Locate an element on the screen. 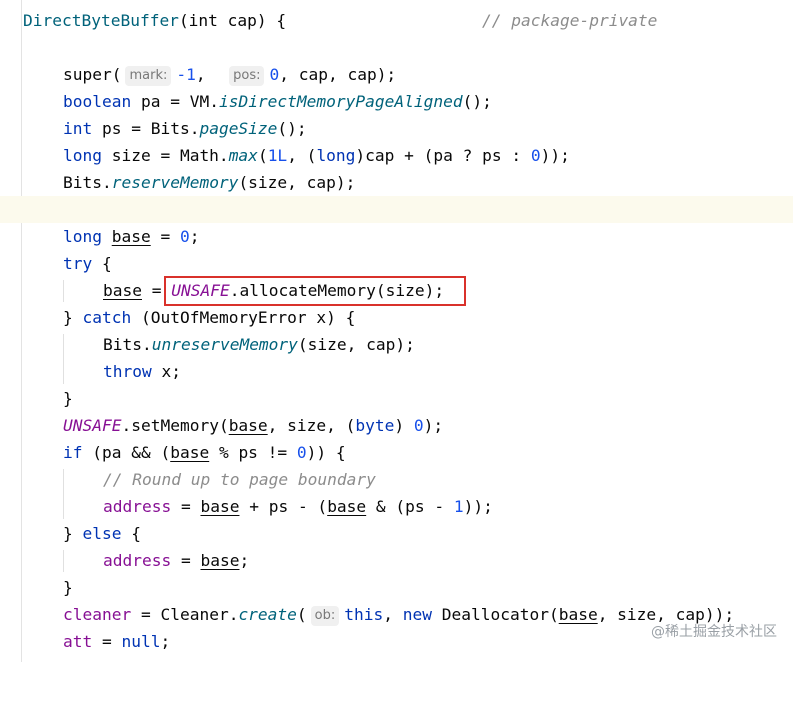 The image size is (793, 709). code-line: address = base + ps - (base & (ps - 1)); is located at coordinates (396, 506).